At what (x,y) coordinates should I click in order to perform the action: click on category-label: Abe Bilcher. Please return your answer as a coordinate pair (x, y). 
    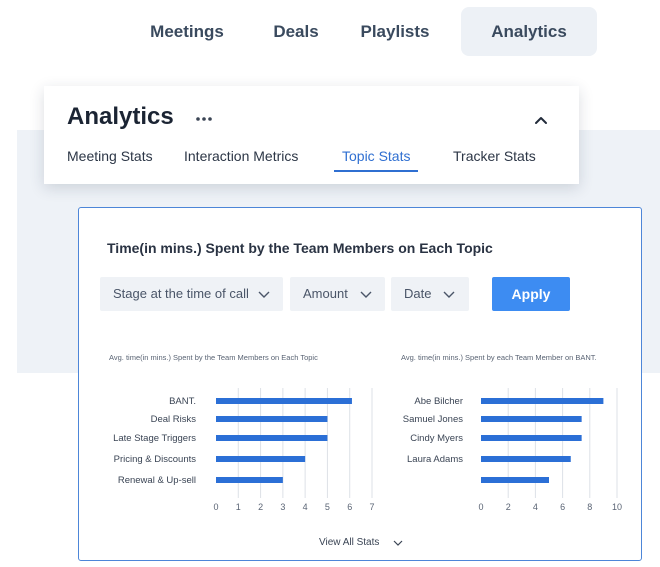
    Looking at the image, I should click on (438, 401).